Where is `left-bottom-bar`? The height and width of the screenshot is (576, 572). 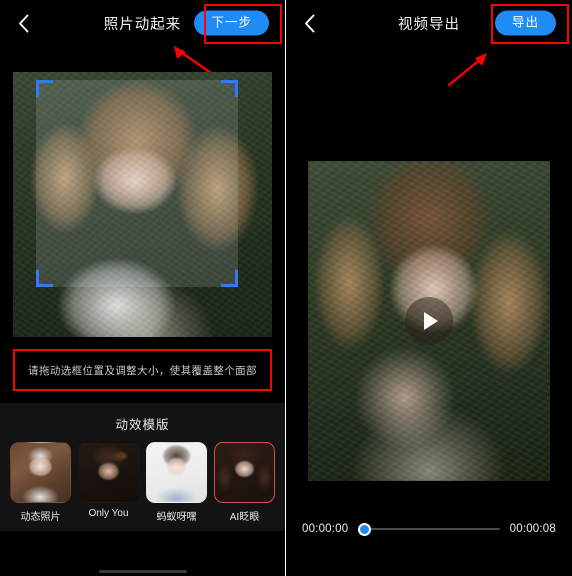
left-bottom-bar is located at coordinates (142, 571).